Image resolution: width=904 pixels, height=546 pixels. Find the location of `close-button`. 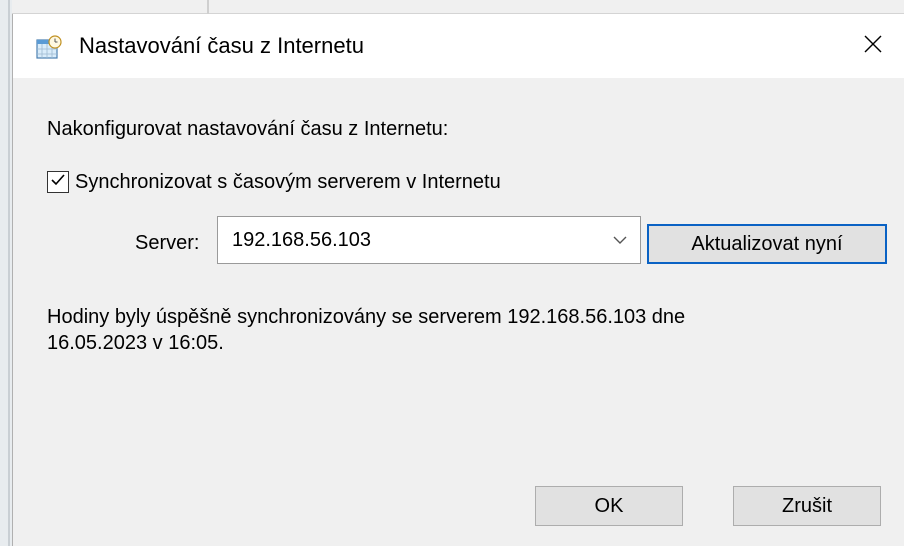

close-button is located at coordinates (873, 46).